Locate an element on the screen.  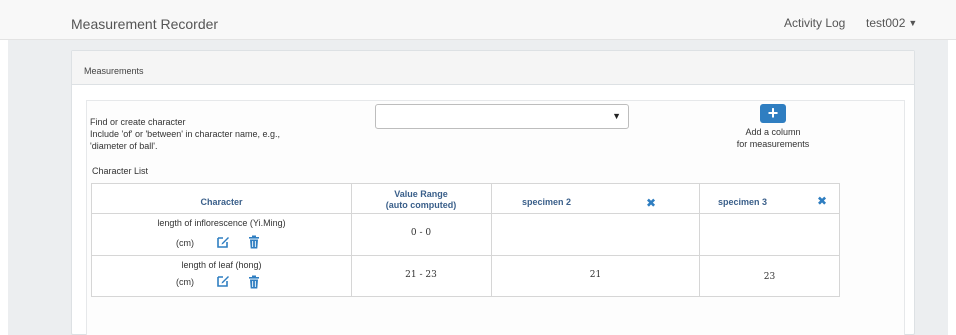
user-menu: test002 ▼ is located at coordinates (891, 23).